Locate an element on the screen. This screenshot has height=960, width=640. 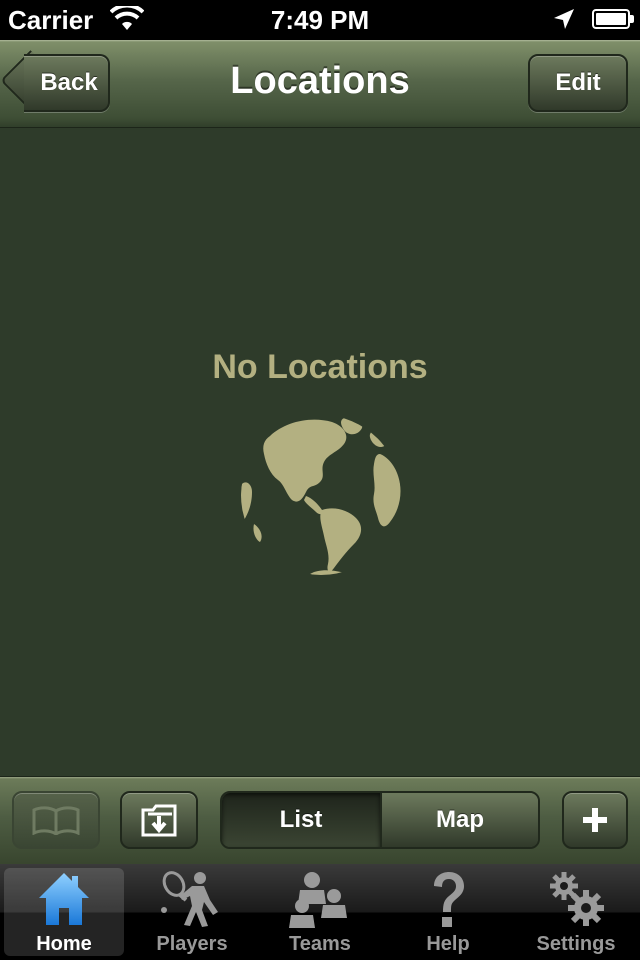
tab-help: Help is located at coordinates (448, 912).